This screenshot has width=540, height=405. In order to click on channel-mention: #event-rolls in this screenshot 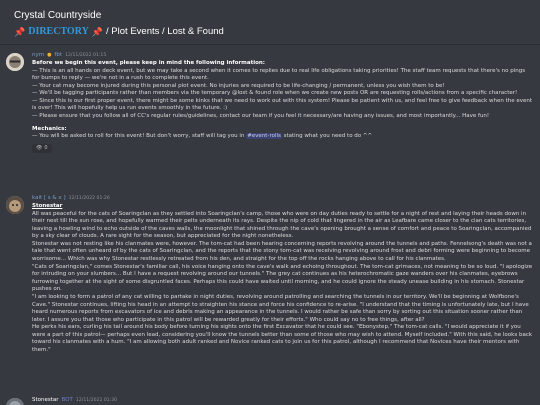, I will do `click(264, 136)`.